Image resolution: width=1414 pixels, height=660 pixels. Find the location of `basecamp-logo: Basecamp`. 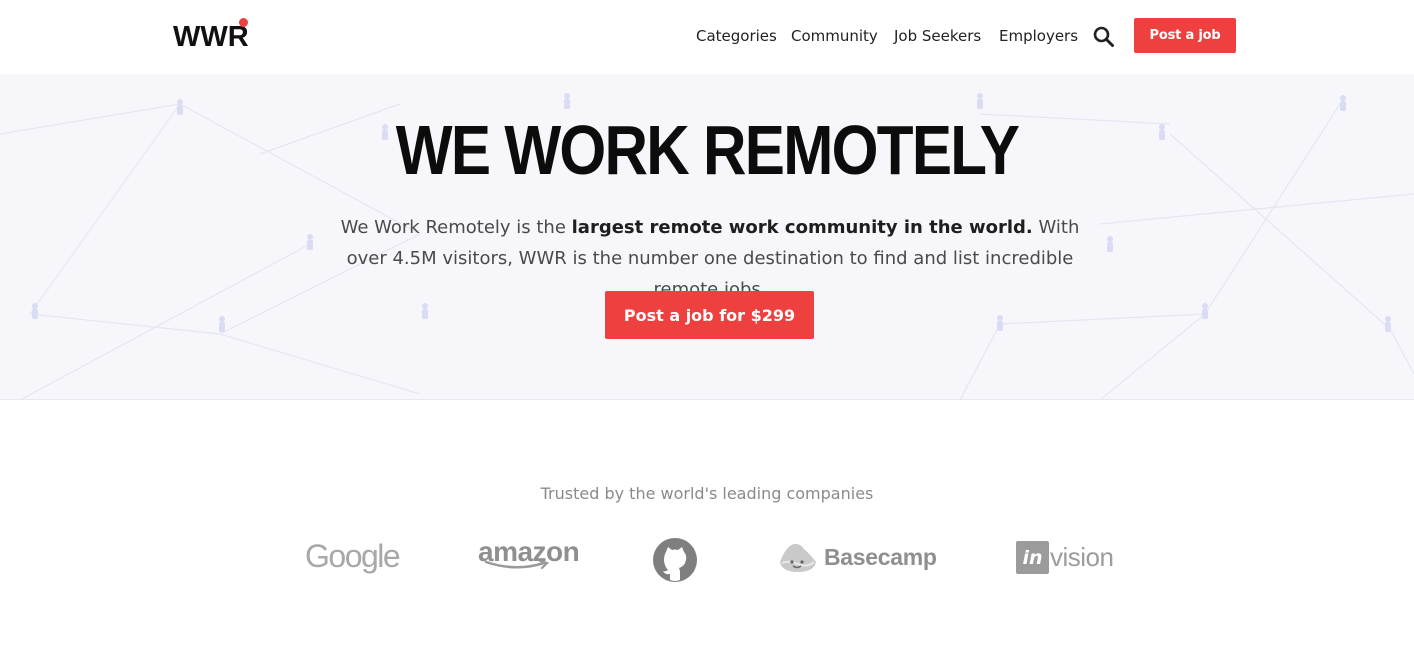

basecamp-logo: Basecamp is located at coordinates (857, 557).